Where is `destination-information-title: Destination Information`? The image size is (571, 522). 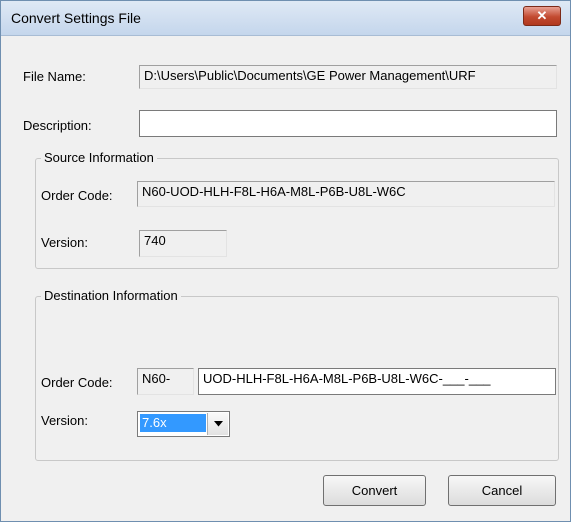
destination-information-title: Destination Information is located at coordinates (111, 295).